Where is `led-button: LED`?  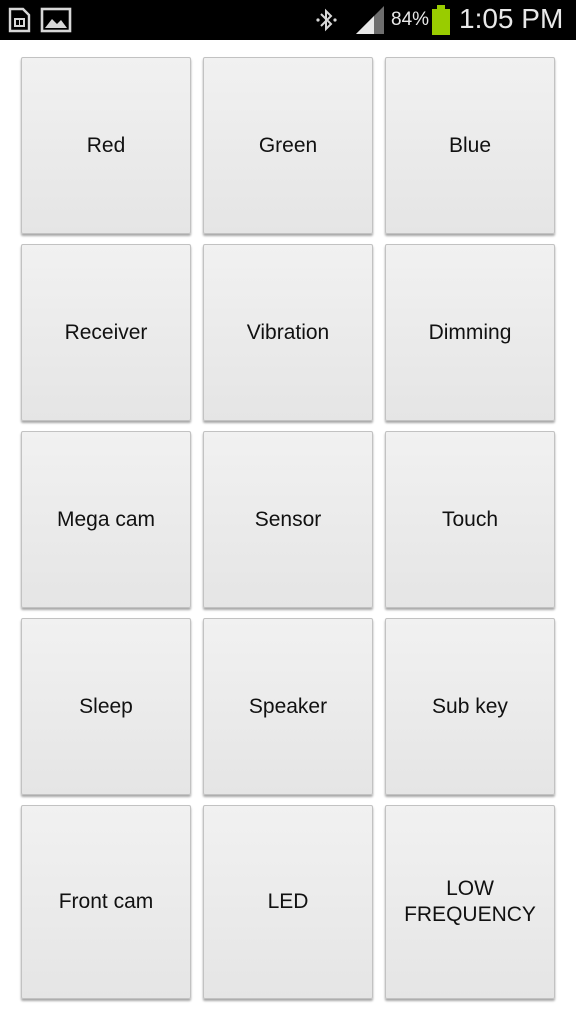 led-button: LED is located at coordinates (288, 902).